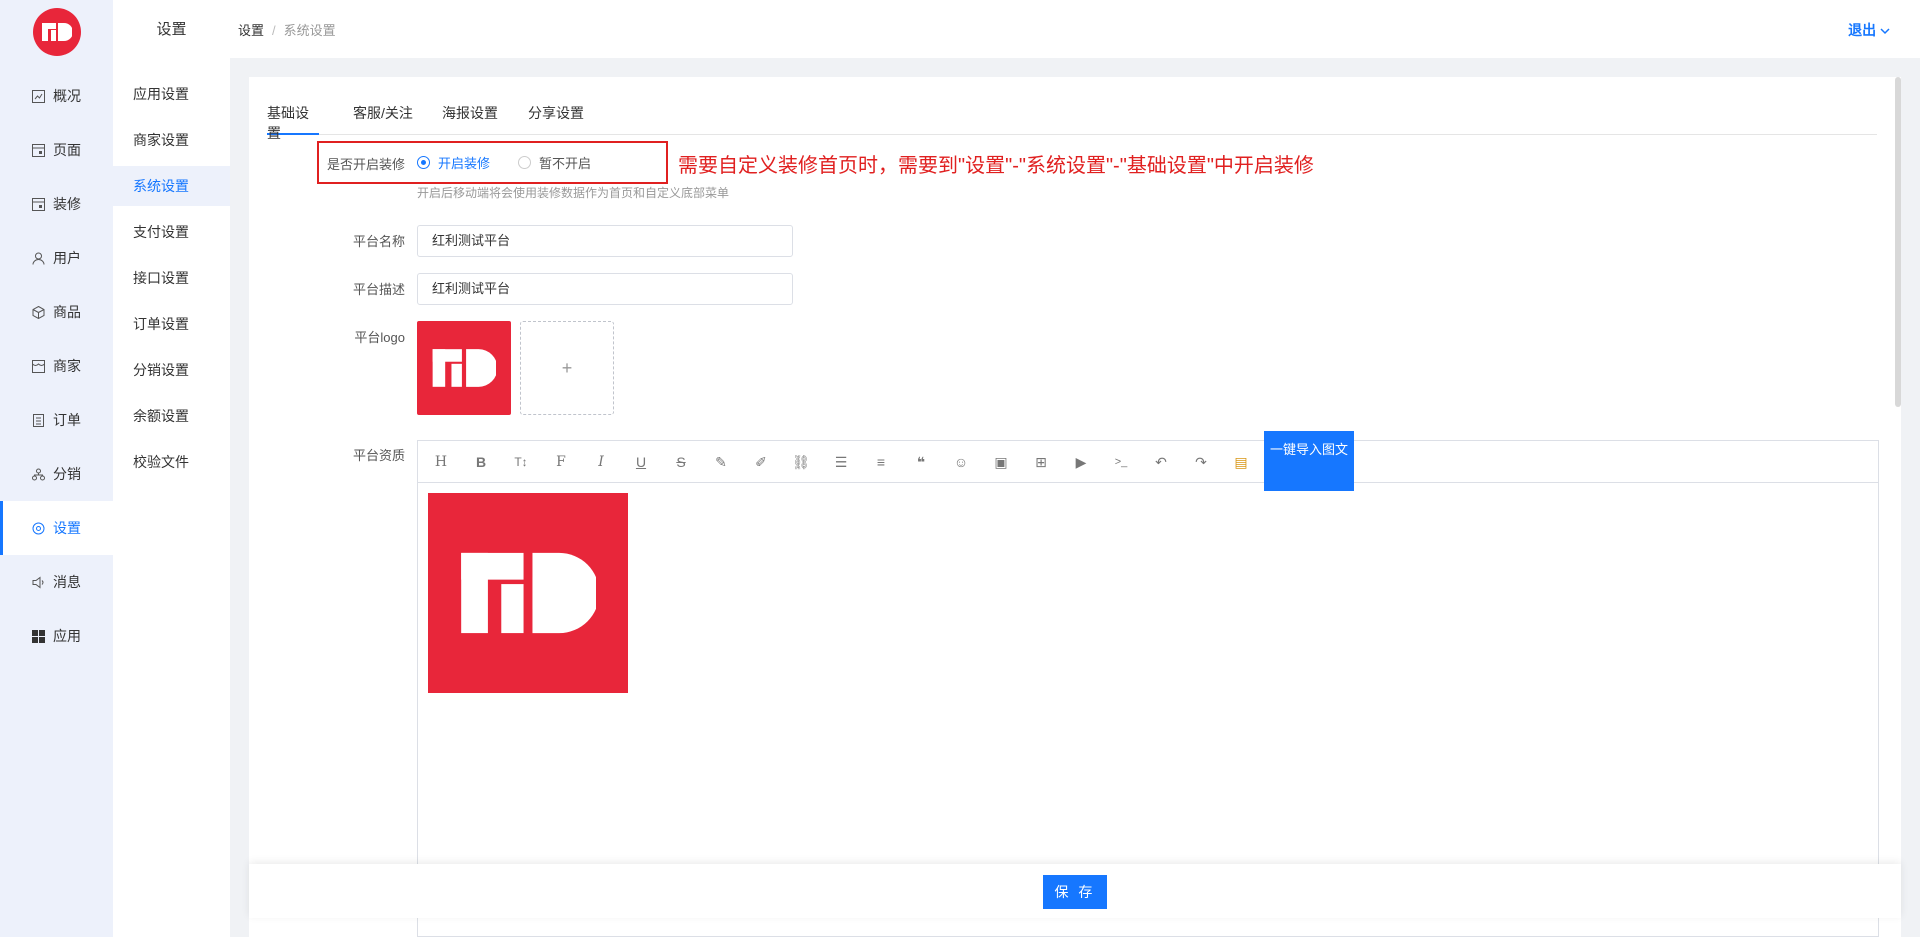  I want to click on page-icon, so click(38, 150).